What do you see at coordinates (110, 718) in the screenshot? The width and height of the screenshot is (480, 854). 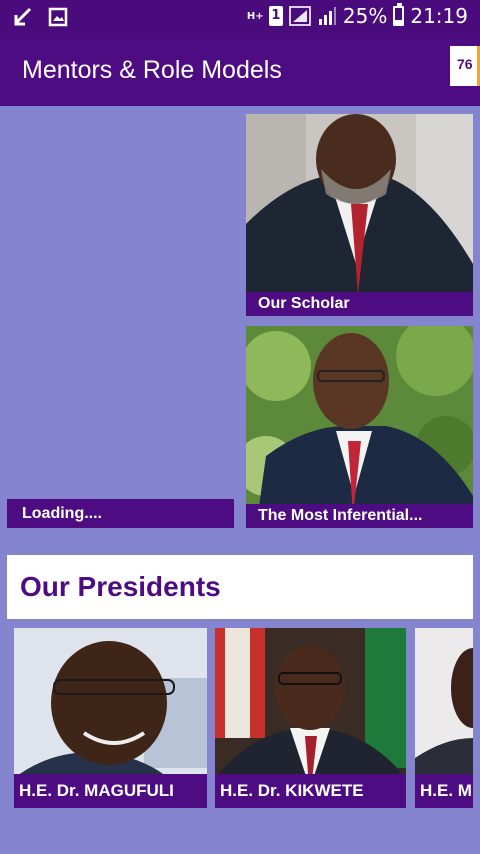 I see `president-tile-magufuli: H.E. Dr. MAGUFULI` at bounding box center [110, 718].